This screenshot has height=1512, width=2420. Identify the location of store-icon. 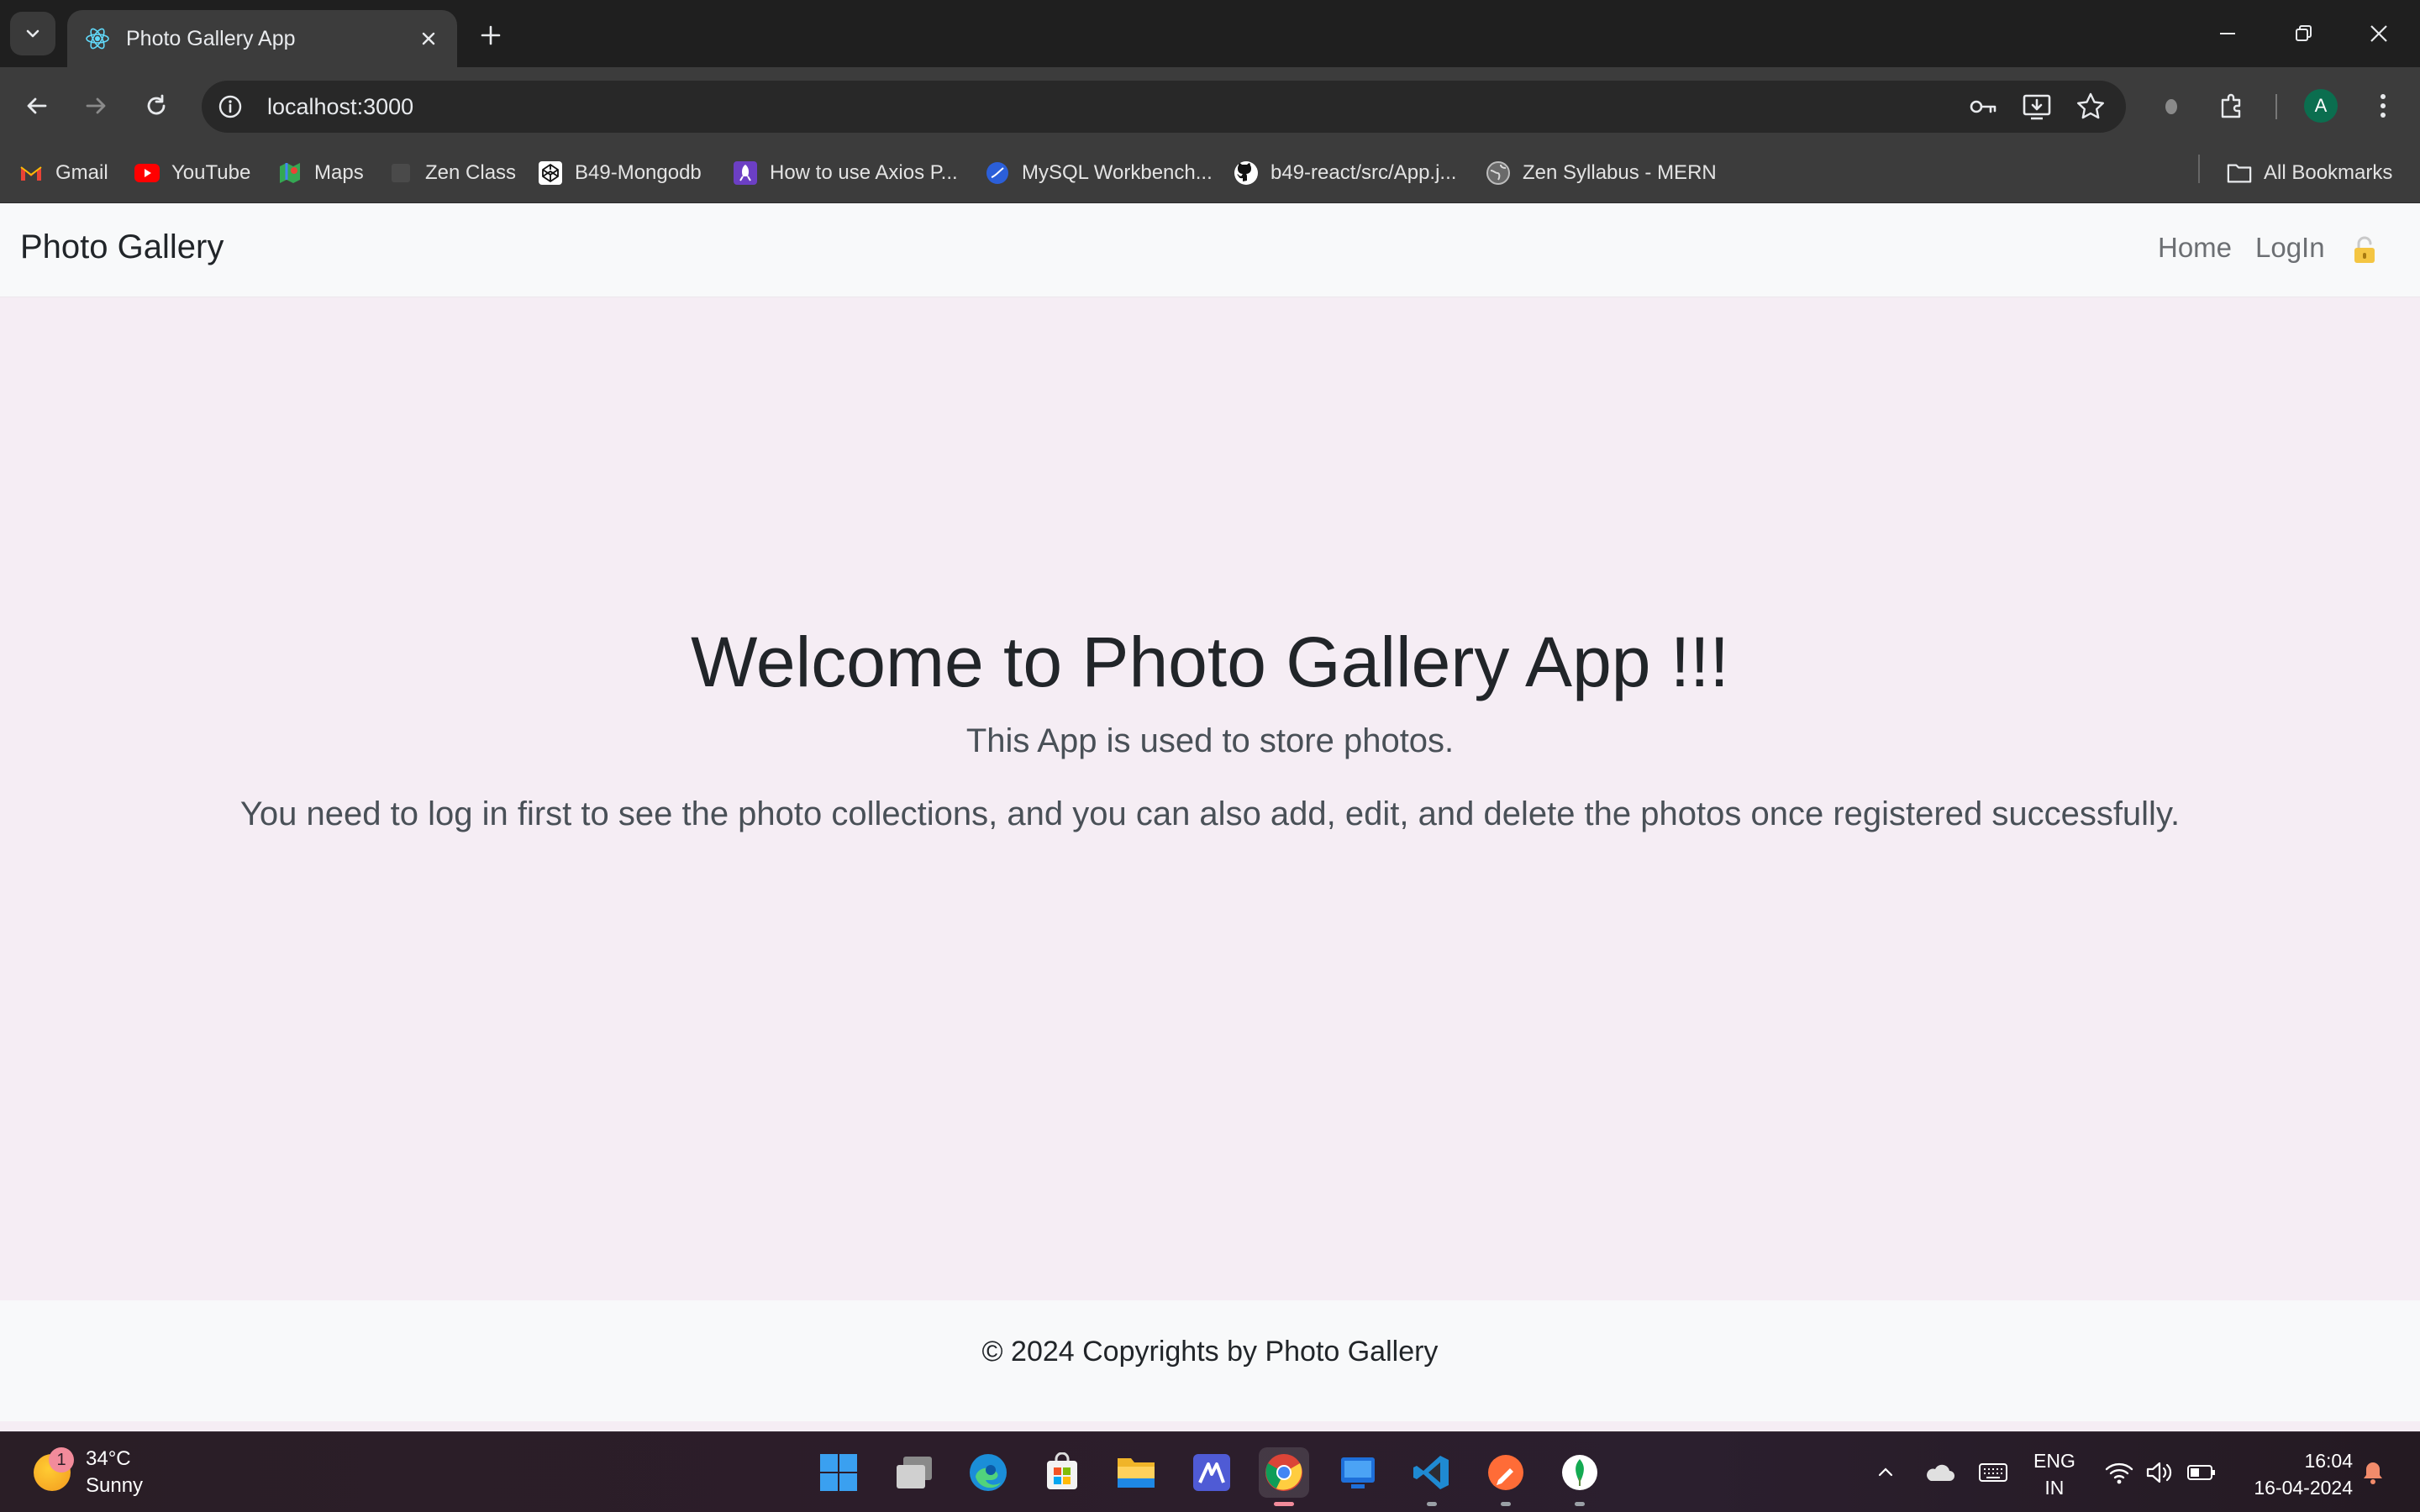
(1062, 1470).